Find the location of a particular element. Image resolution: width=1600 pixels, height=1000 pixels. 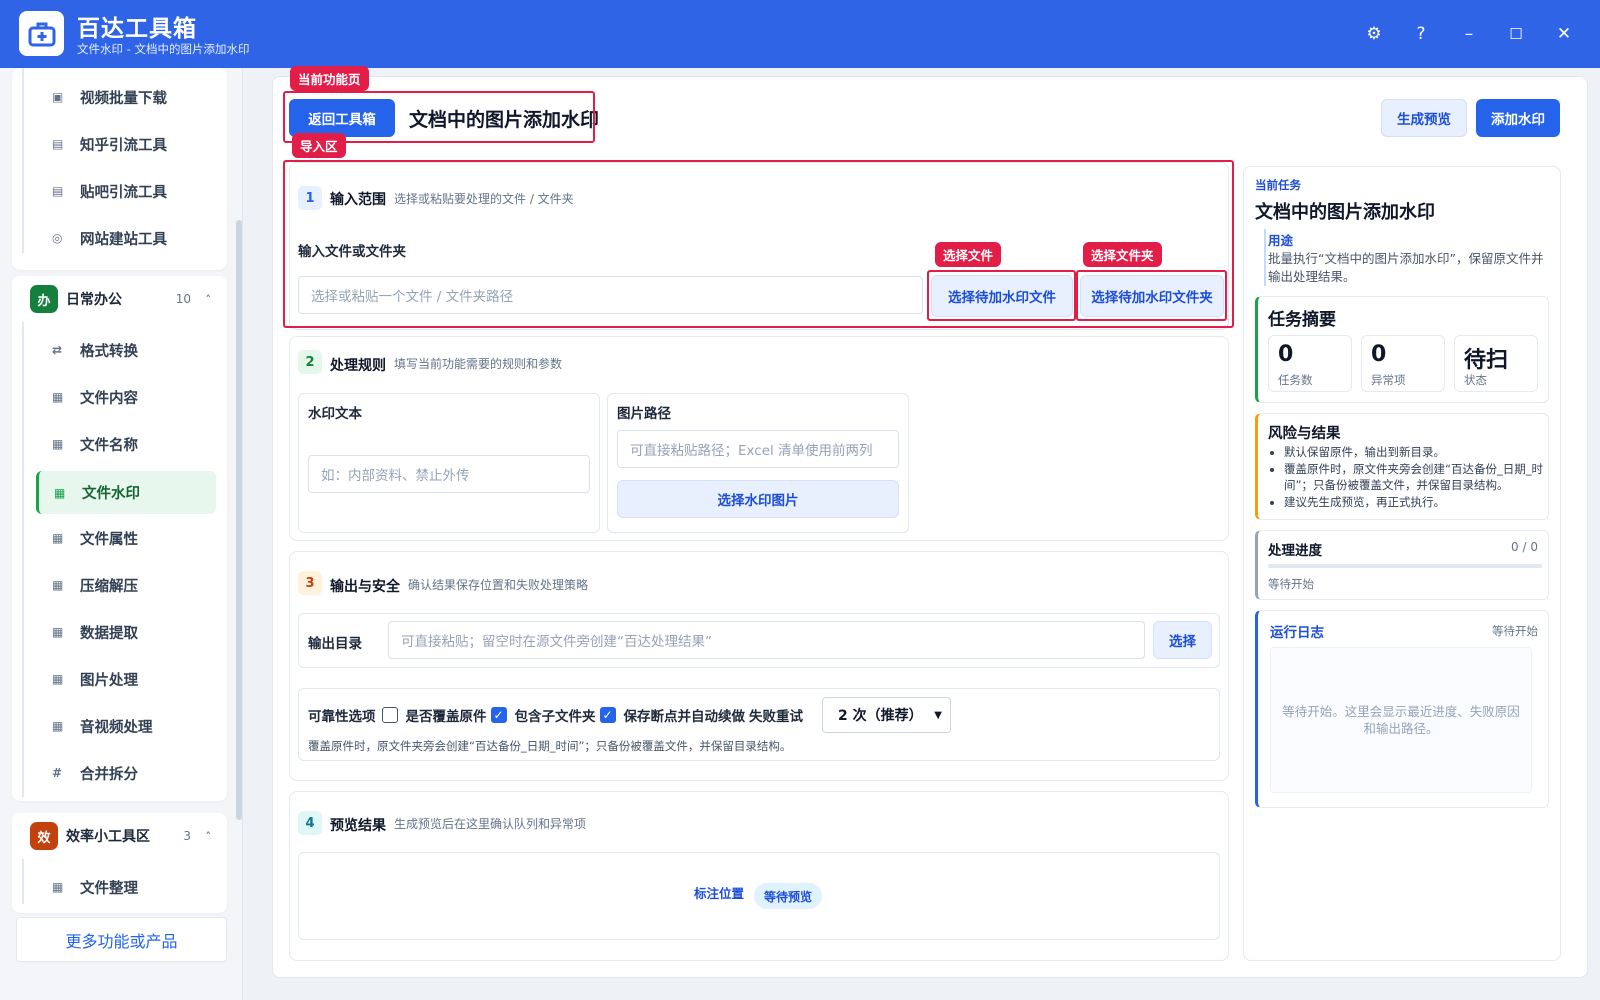

overwrite-label: 是否覆盖原件 is located at coordinates (446, 717).